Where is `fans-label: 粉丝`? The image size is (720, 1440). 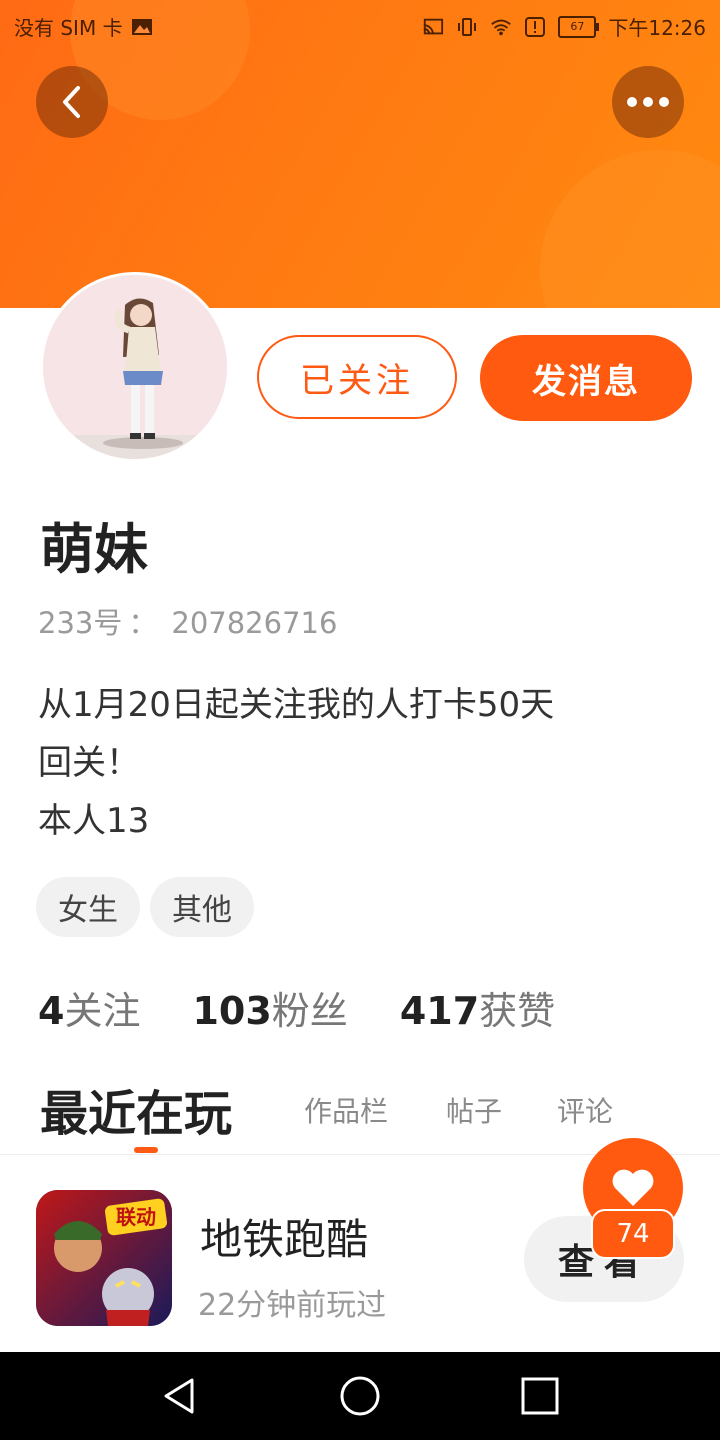
fans-label: 粉丝 is located at coordinates (309, 1011).